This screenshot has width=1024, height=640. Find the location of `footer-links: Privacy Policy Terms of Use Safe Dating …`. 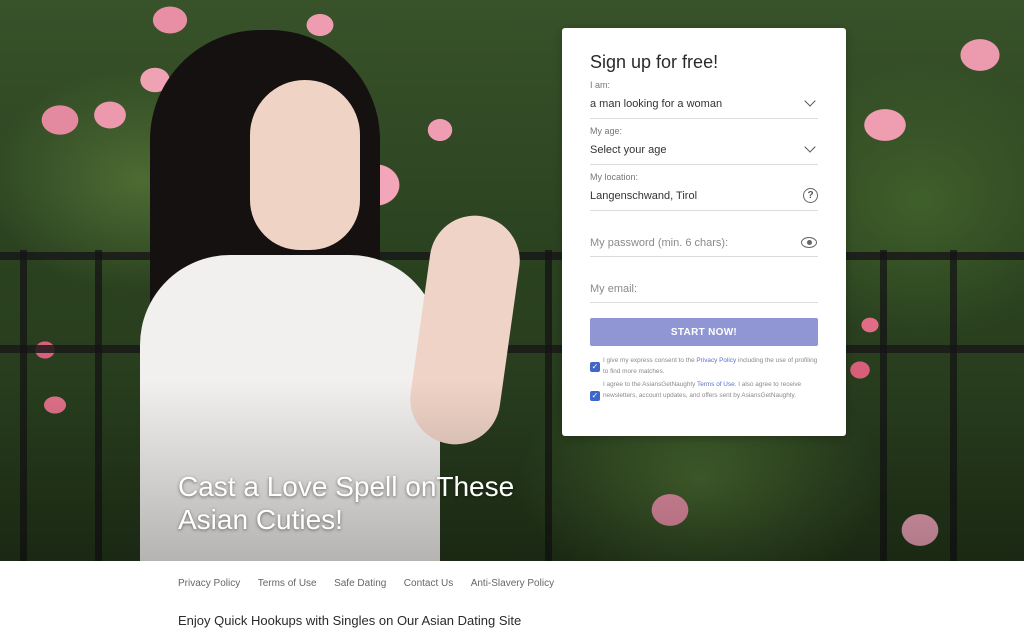

footer-links: Privacy Policy Terms of Use Safe Dating … is located at coordinates (372, 581).